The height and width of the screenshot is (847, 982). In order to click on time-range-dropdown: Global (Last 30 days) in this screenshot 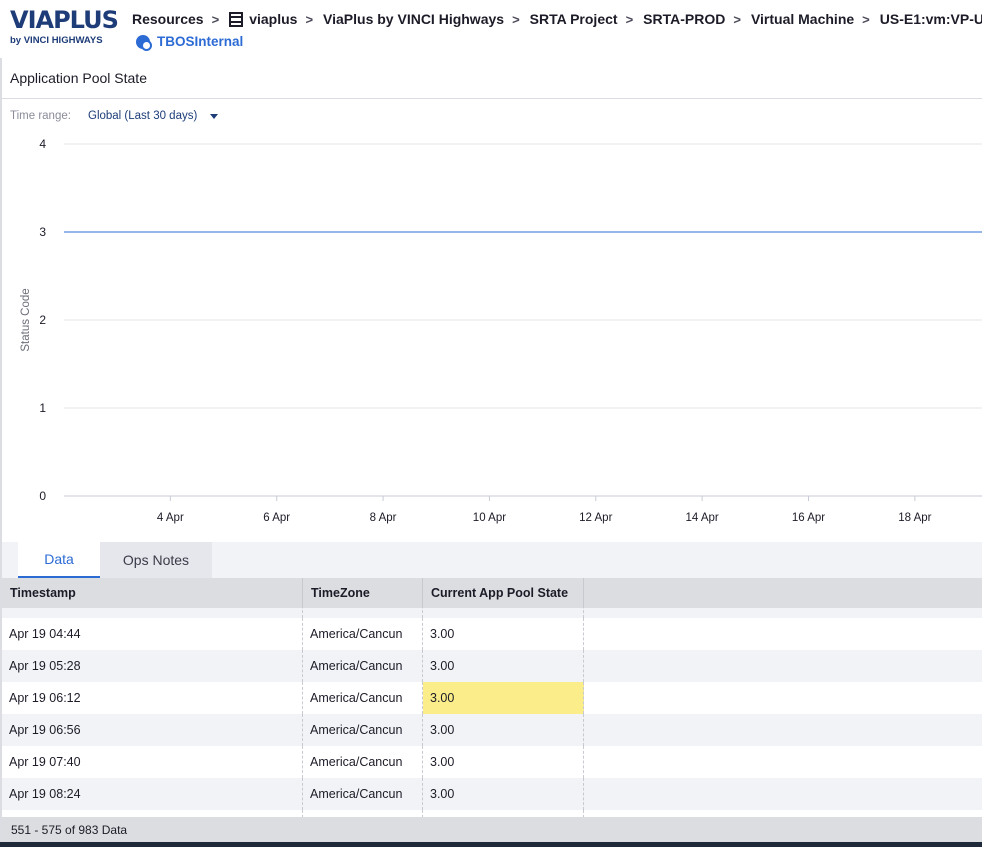, I will do `click(153, 116)`.